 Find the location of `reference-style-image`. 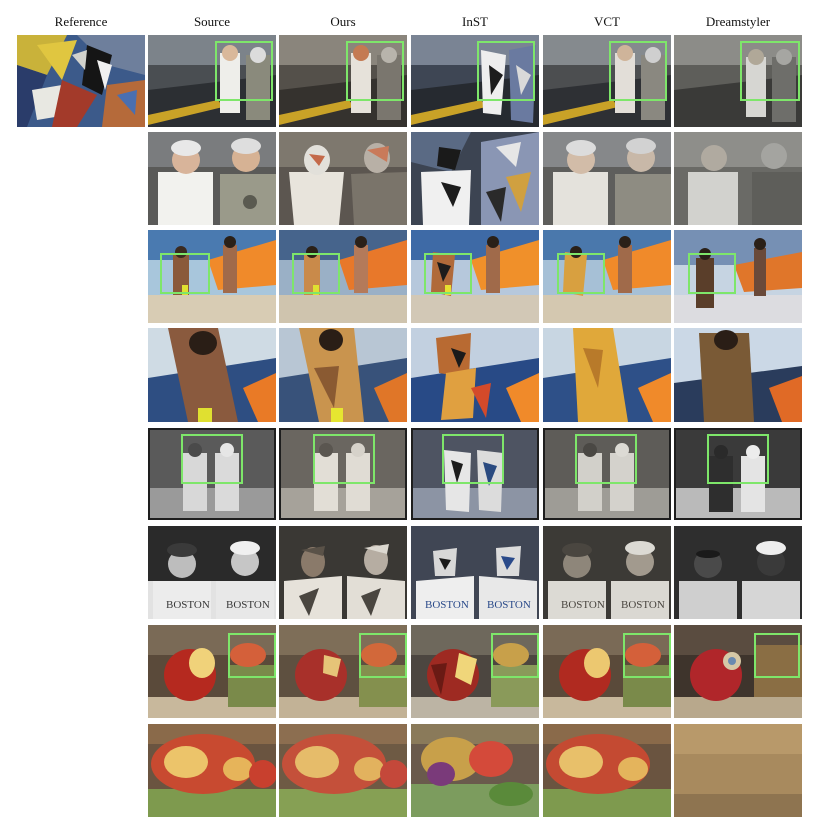

reference-style-image is located at coordinates (81, 81).